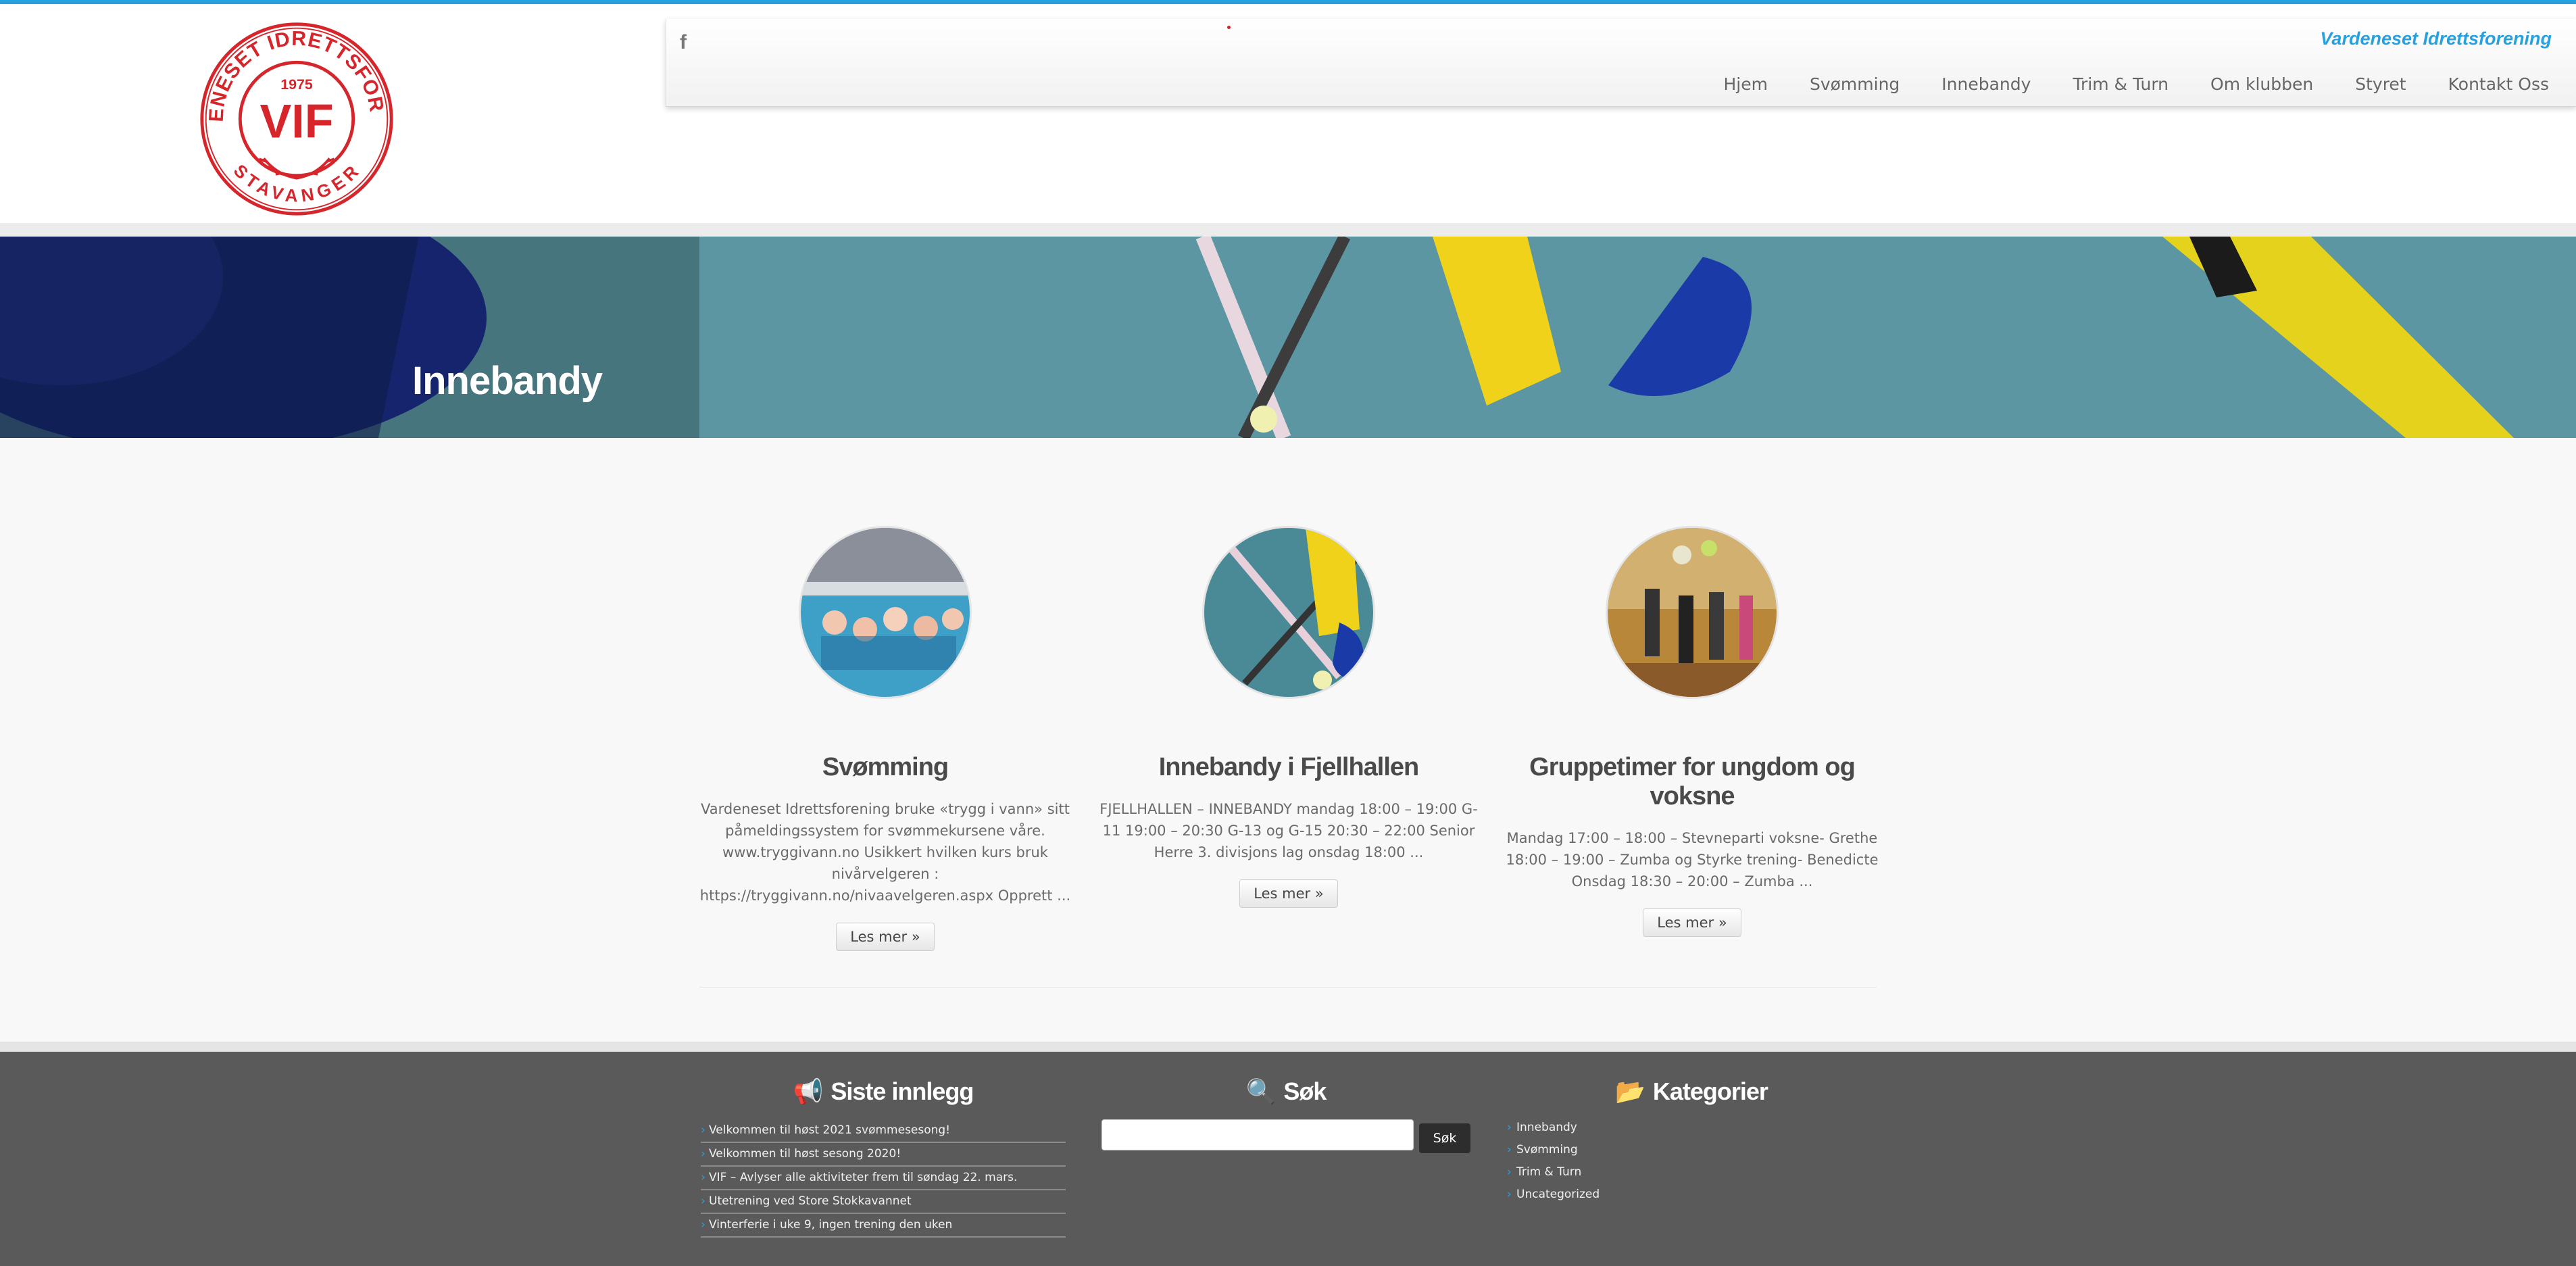 The width and height of the screenshot is (2576, 1266). Describe the element at coordinates (1288, 767) in the screenshot. I see `card-title: Innebandy i Fjellhallen` at that location.